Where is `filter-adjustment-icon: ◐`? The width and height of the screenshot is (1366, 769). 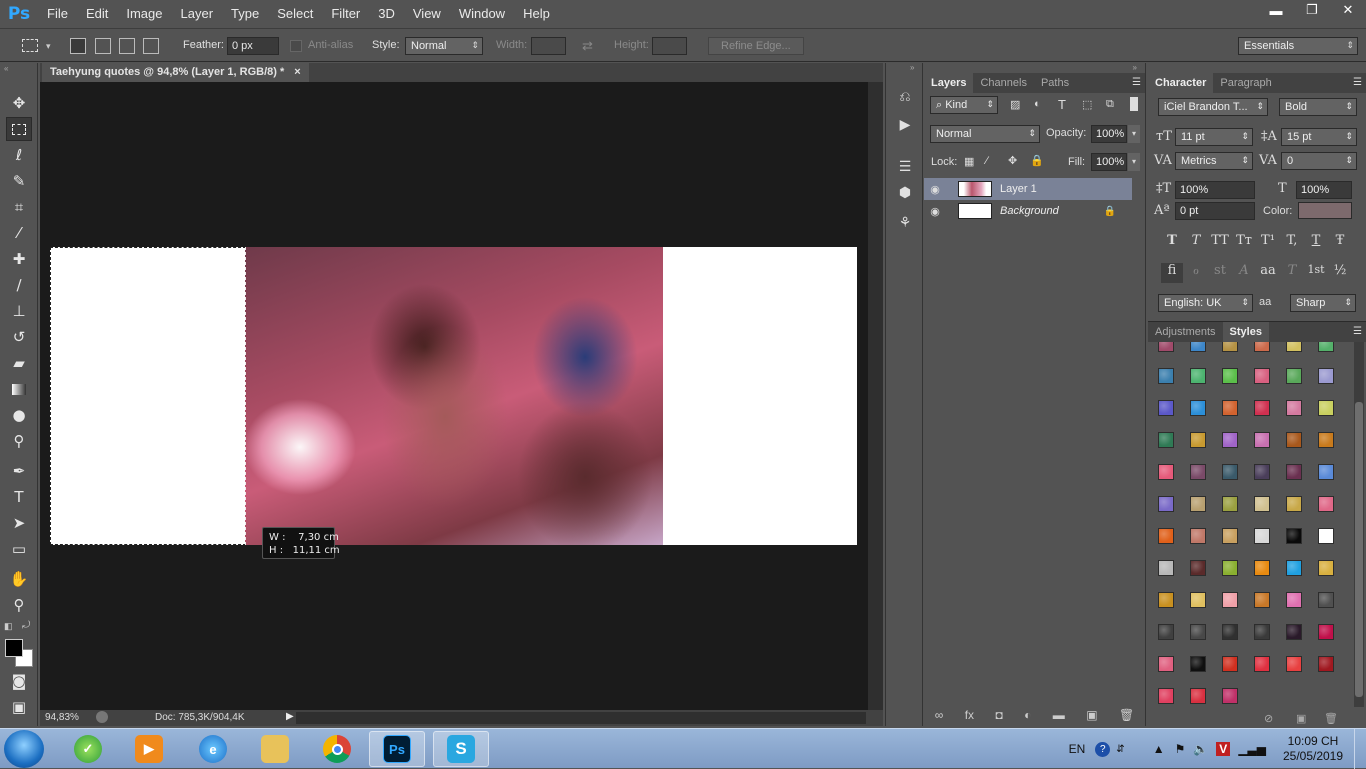 filter-adjustment-icon: ◐ is located at coordinates (1037, 104).